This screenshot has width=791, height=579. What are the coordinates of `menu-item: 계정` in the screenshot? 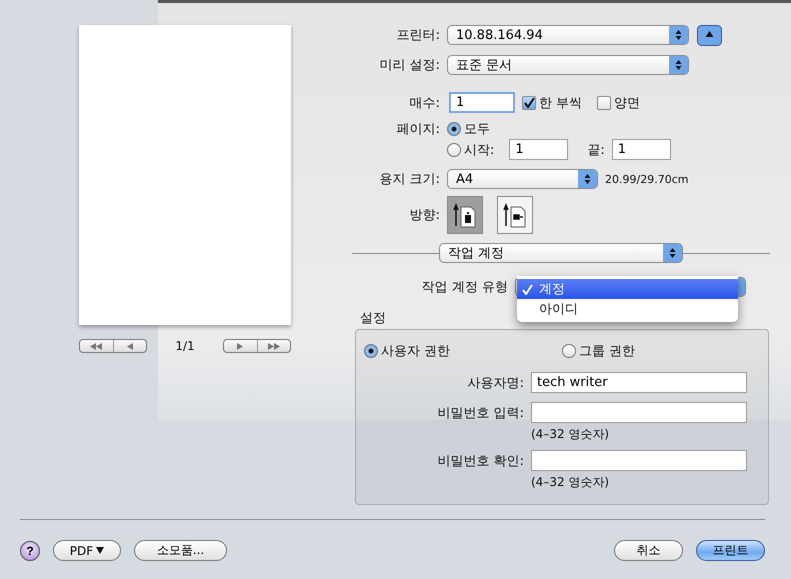 It's located at (627, 289).